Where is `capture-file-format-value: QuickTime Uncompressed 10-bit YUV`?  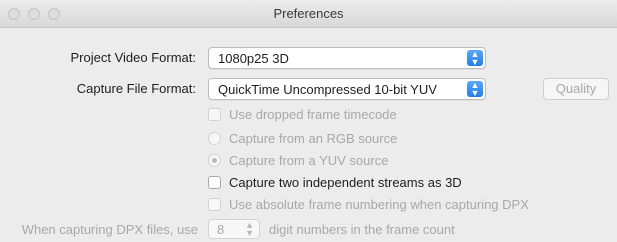
capture-file-format-value: QuickTime Uncompressed 10-bit YUV is located at coordinates (327, 89).